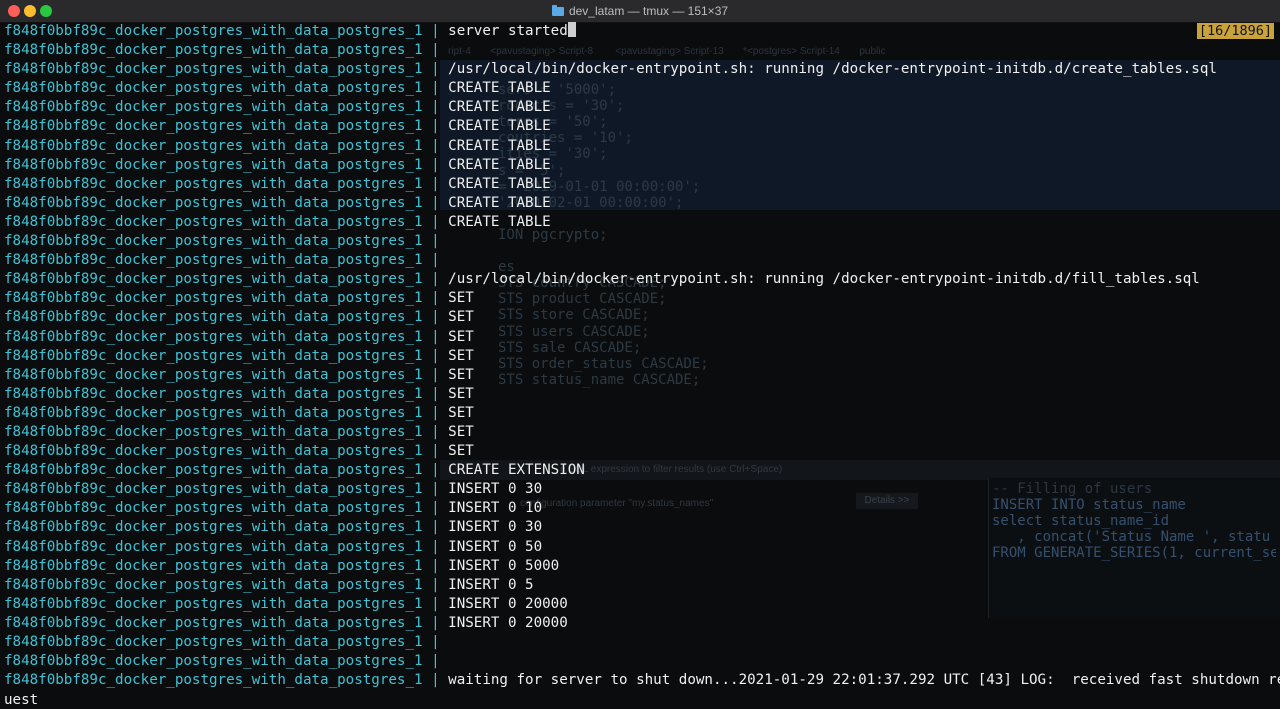  Describe the element at coordinates (557, 10) in the screenshot. I see `folder-icon` at that location.